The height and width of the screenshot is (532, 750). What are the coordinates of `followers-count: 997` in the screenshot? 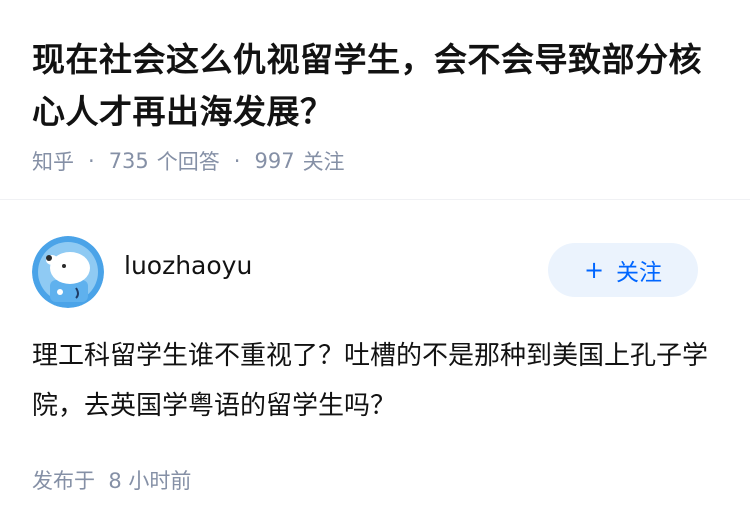 It's located at (274, 161).